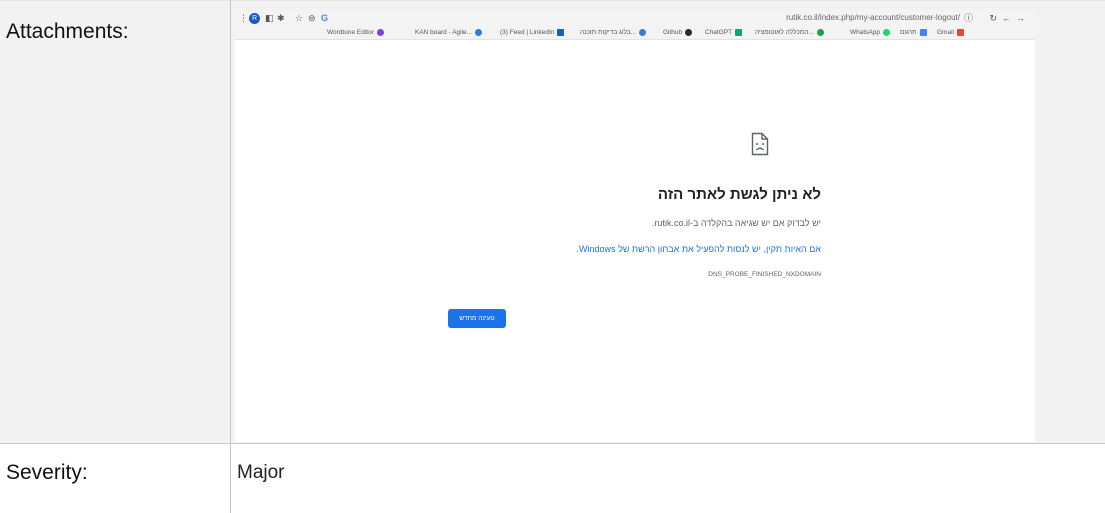  Describe the element at coordinates (47, 472) in the screenshot. I see `severity-label: Severity:` at that location.